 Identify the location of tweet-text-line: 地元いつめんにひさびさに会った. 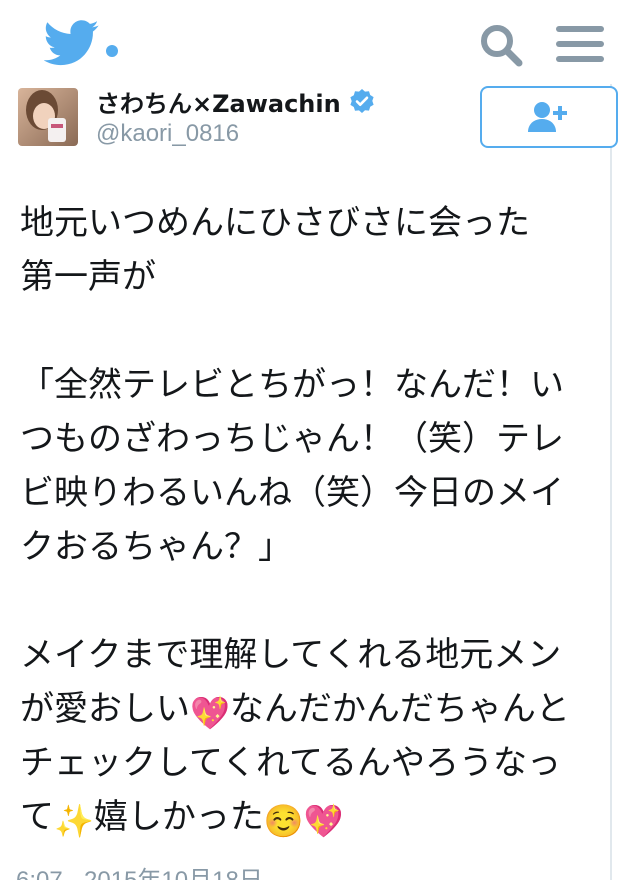
(275, 223).